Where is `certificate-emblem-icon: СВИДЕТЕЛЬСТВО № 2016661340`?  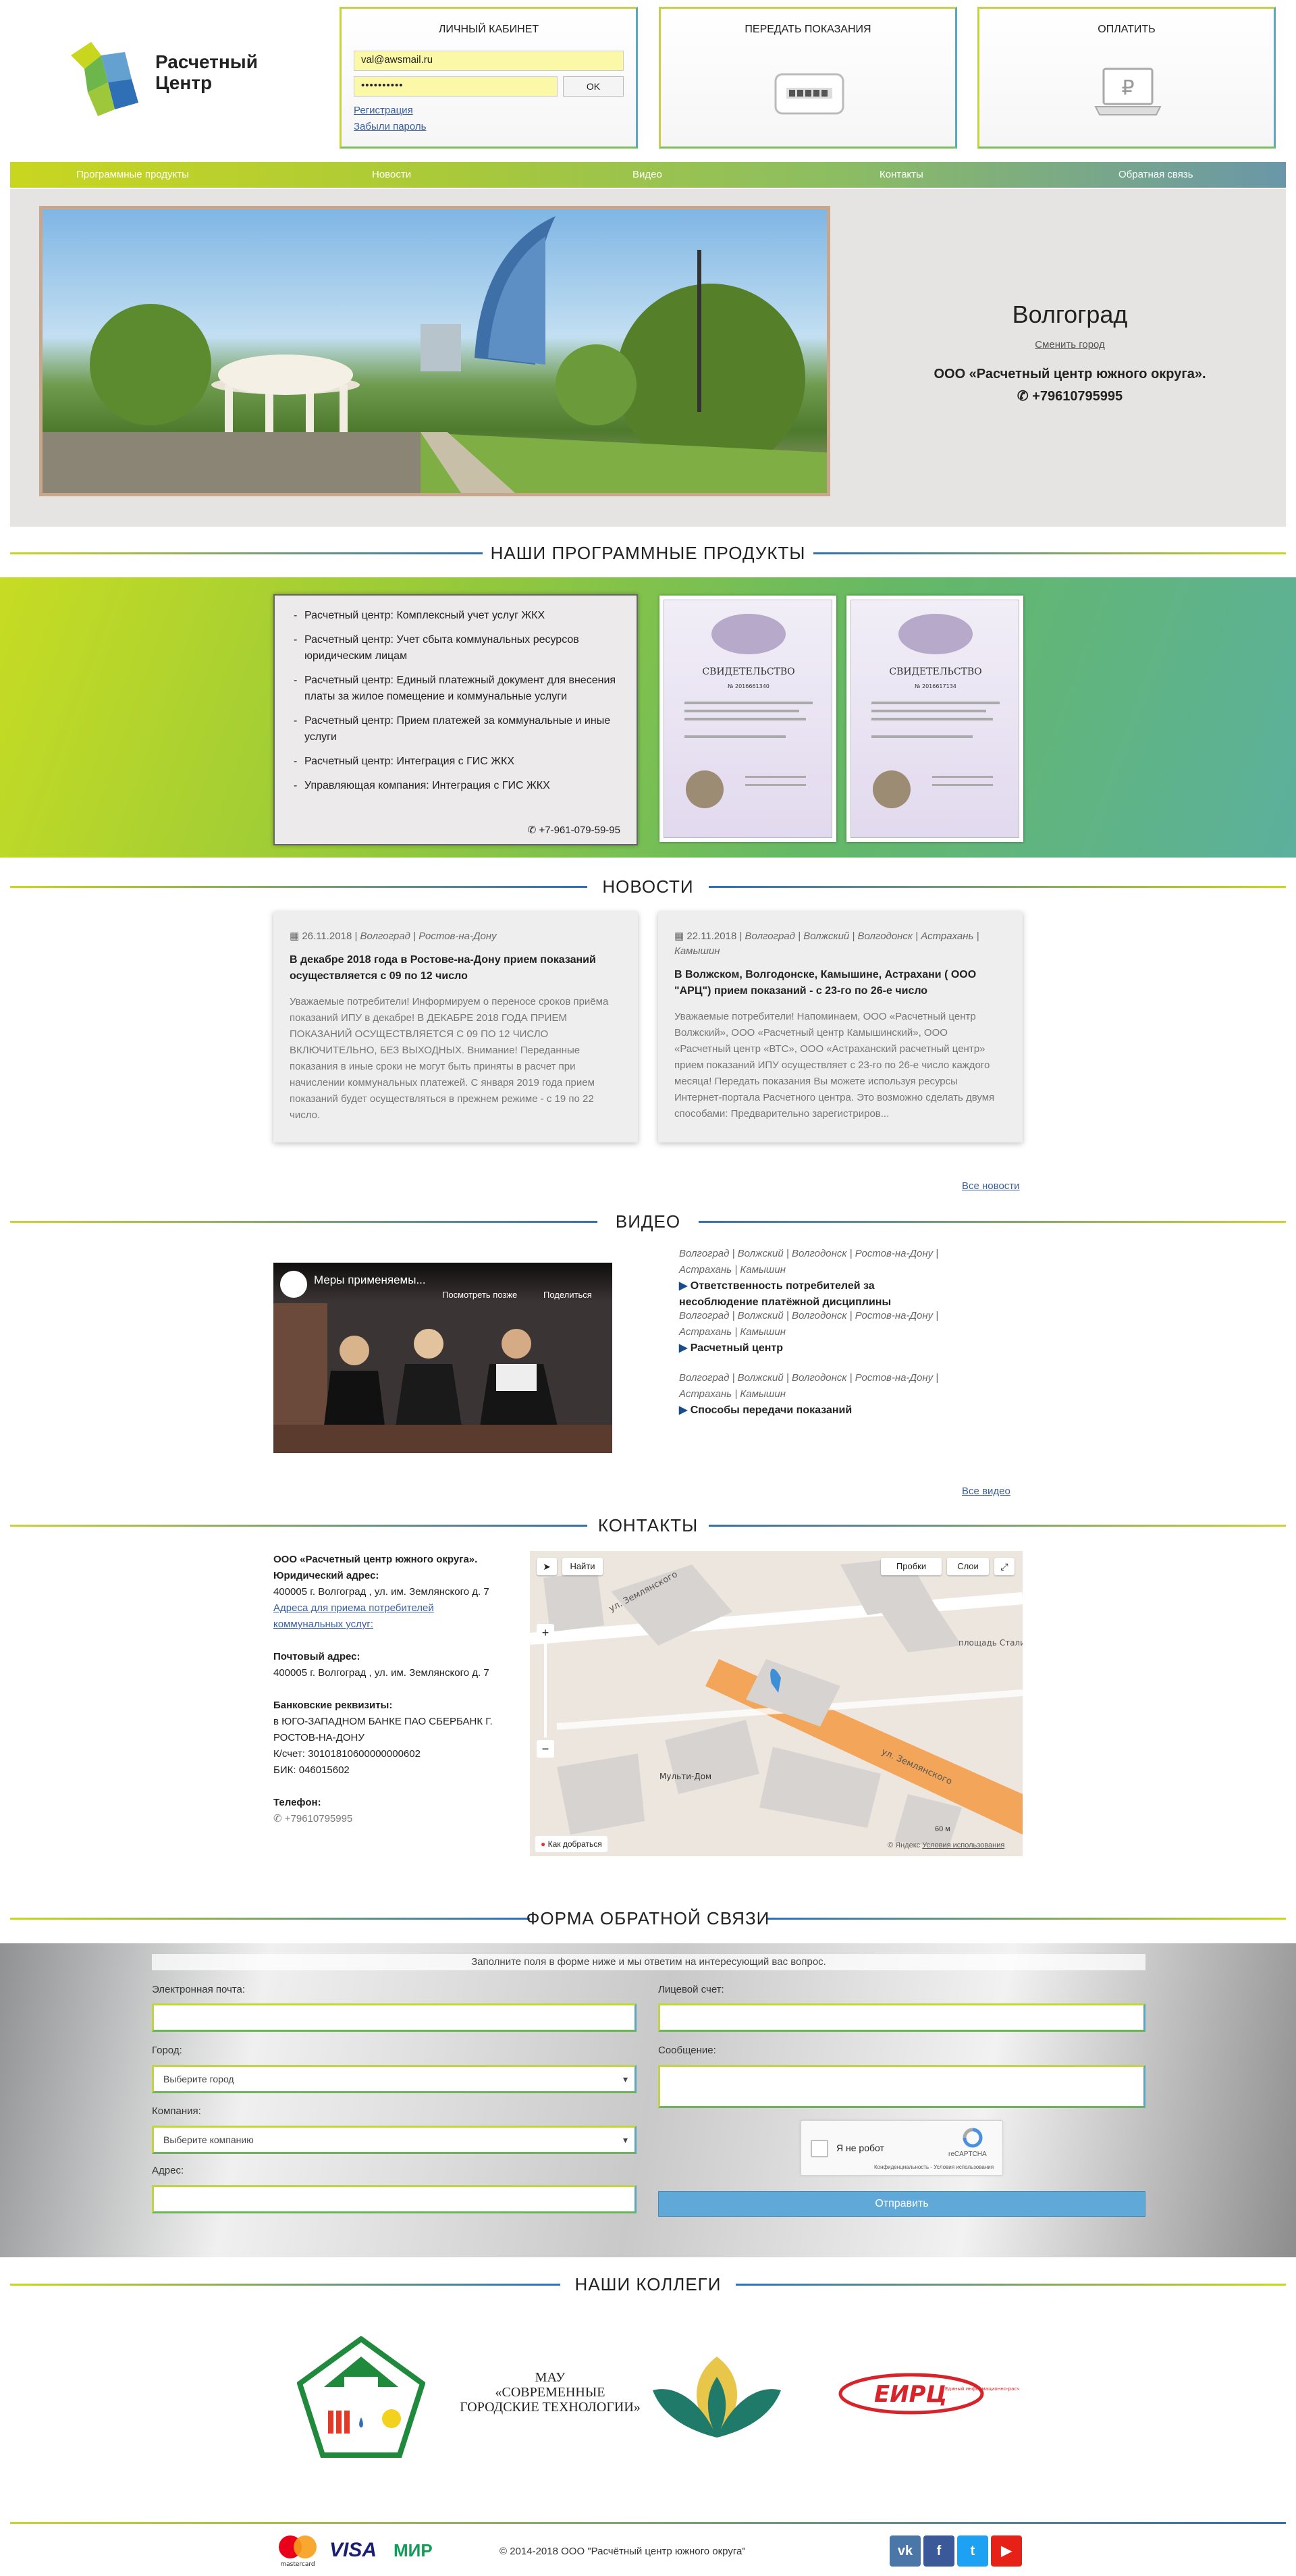 certificate-emblem-icon: СВИДЕТЕЛЬСТВО № 2016661340 is located at coordinates (749, 711).